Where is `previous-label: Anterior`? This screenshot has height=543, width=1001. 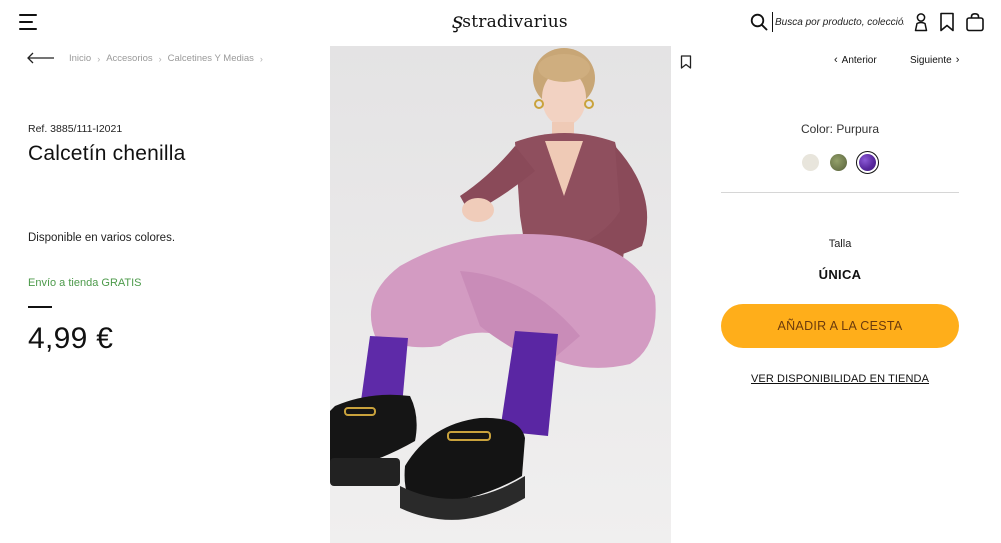
previous-label: Anterior is located at coordinates (859, 60).